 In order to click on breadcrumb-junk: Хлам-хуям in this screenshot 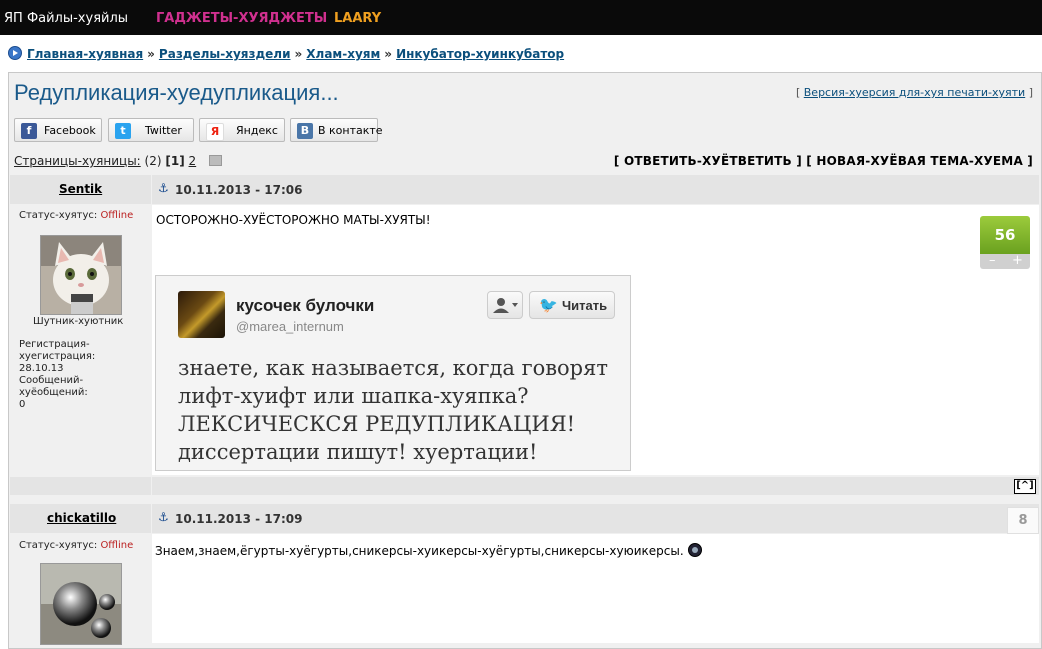, I will do `click(343, 54)`.